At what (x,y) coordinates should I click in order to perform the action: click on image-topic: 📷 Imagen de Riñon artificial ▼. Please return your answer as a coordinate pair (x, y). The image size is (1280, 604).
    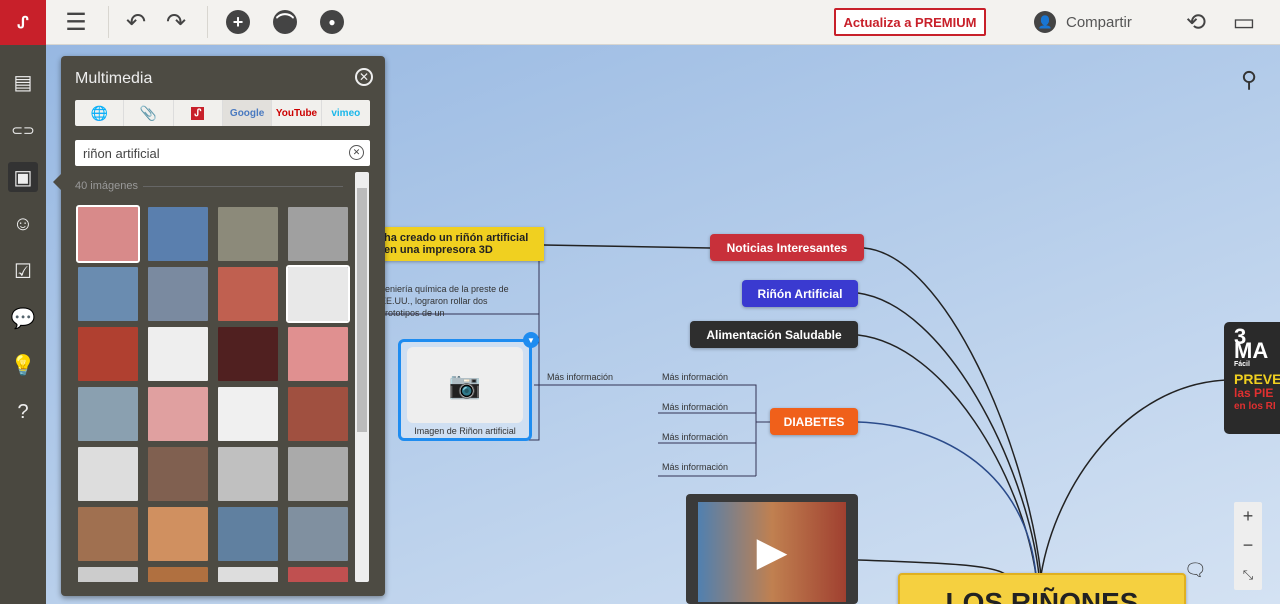
    Looking at the image, I should click on (468, 386).